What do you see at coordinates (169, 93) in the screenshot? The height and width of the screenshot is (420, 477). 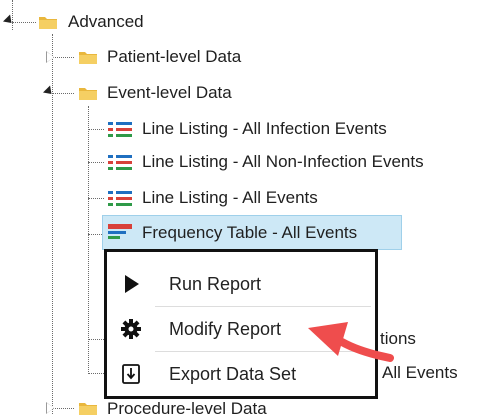 I see `tree-node-event-level-data: Event-level Data` at bounding box center [169, 93].